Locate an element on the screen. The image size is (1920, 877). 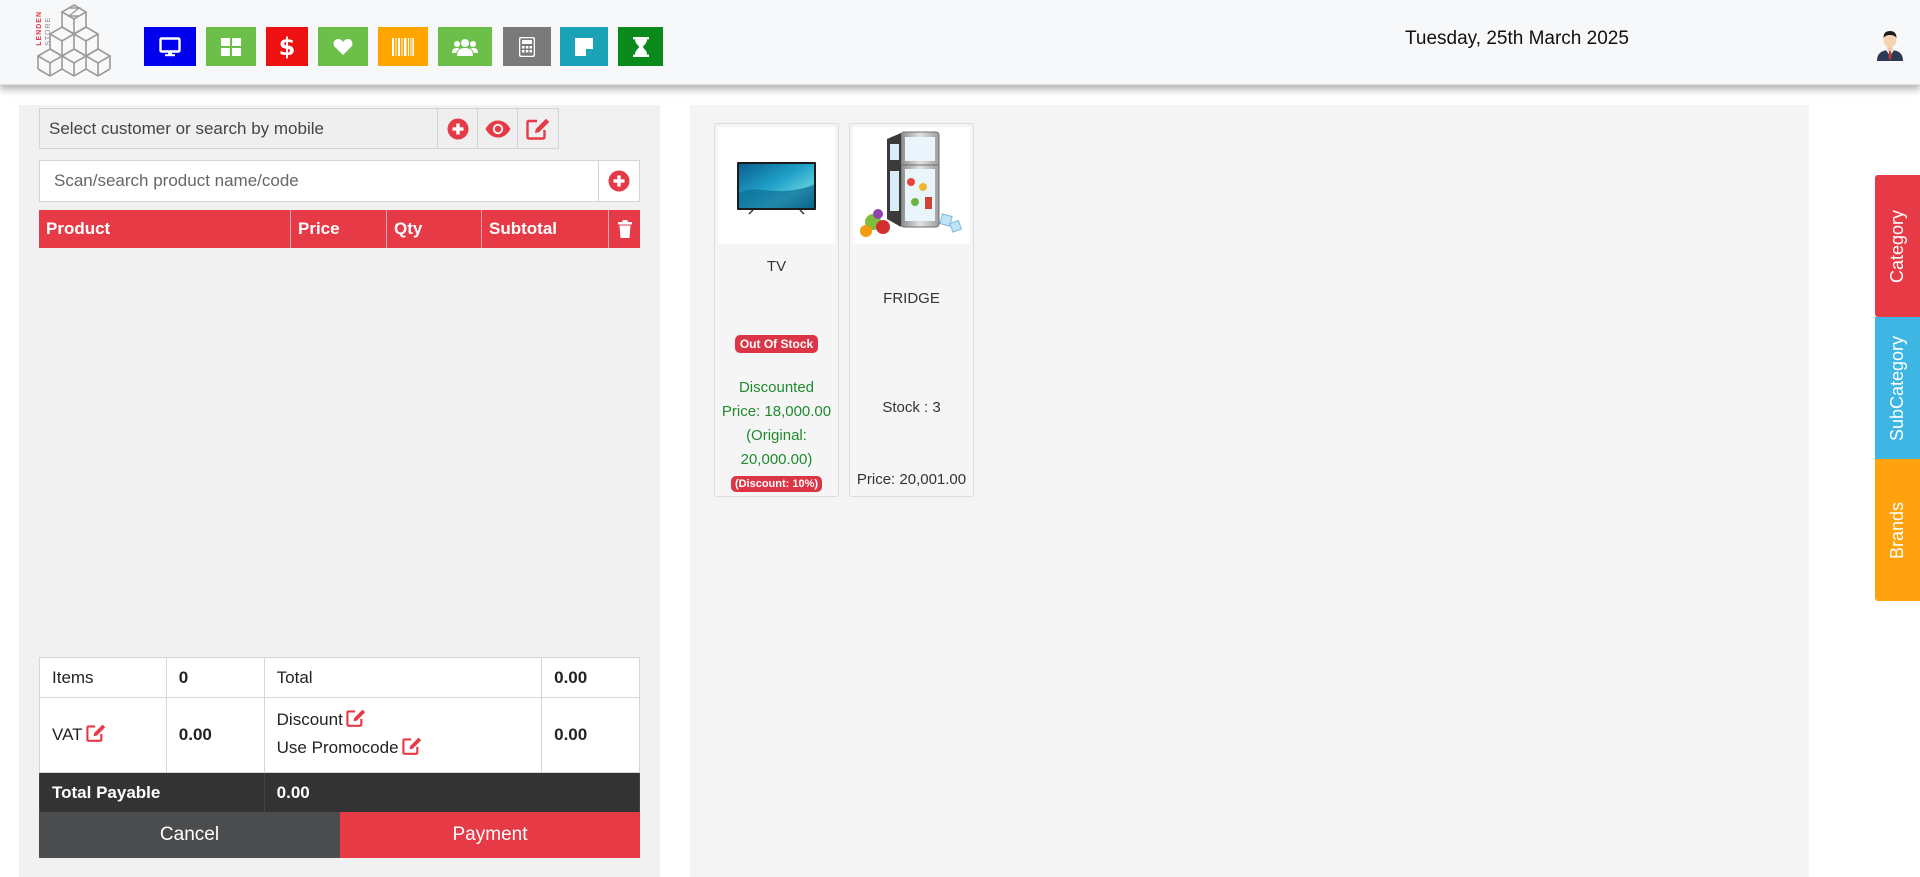
tv-image is located at coordinates (776, 185).